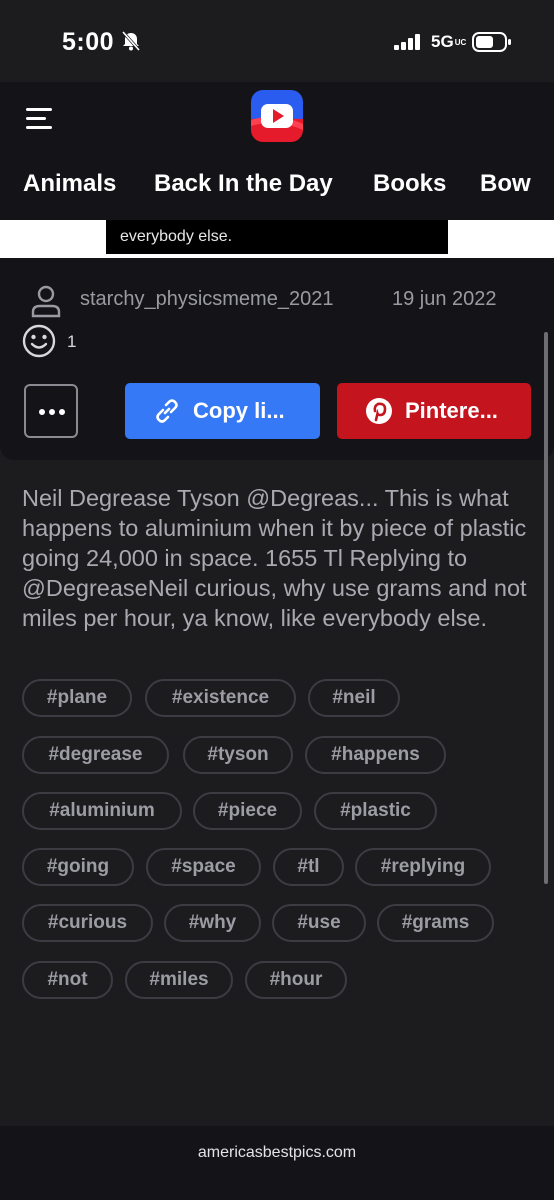  I want to click on tag-chip: #plastic, so click(375, 811).